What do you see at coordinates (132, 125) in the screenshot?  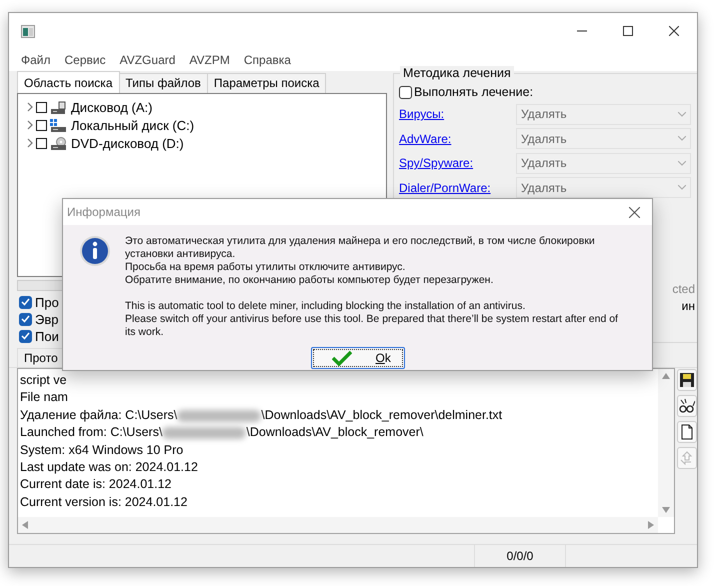 I see `tree-item-label: Локальный диск (C:)` at bounding box center [132, 125].